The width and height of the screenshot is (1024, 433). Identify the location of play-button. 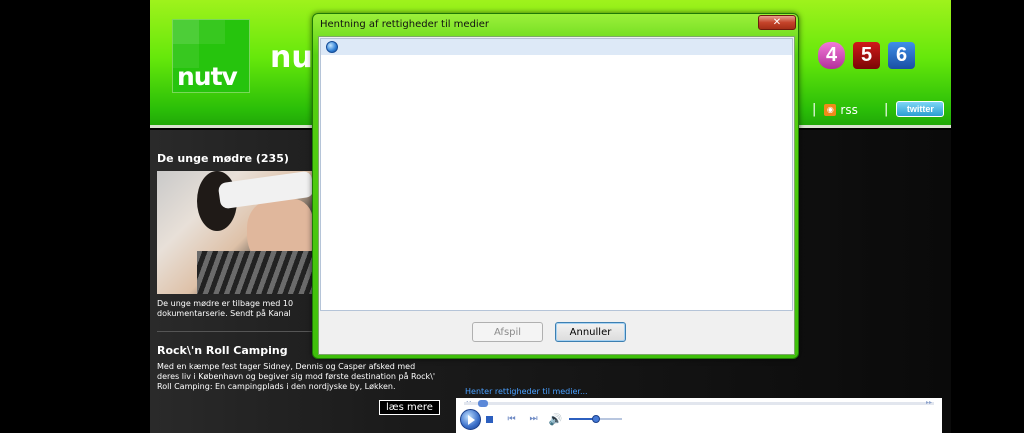
(470, 419).